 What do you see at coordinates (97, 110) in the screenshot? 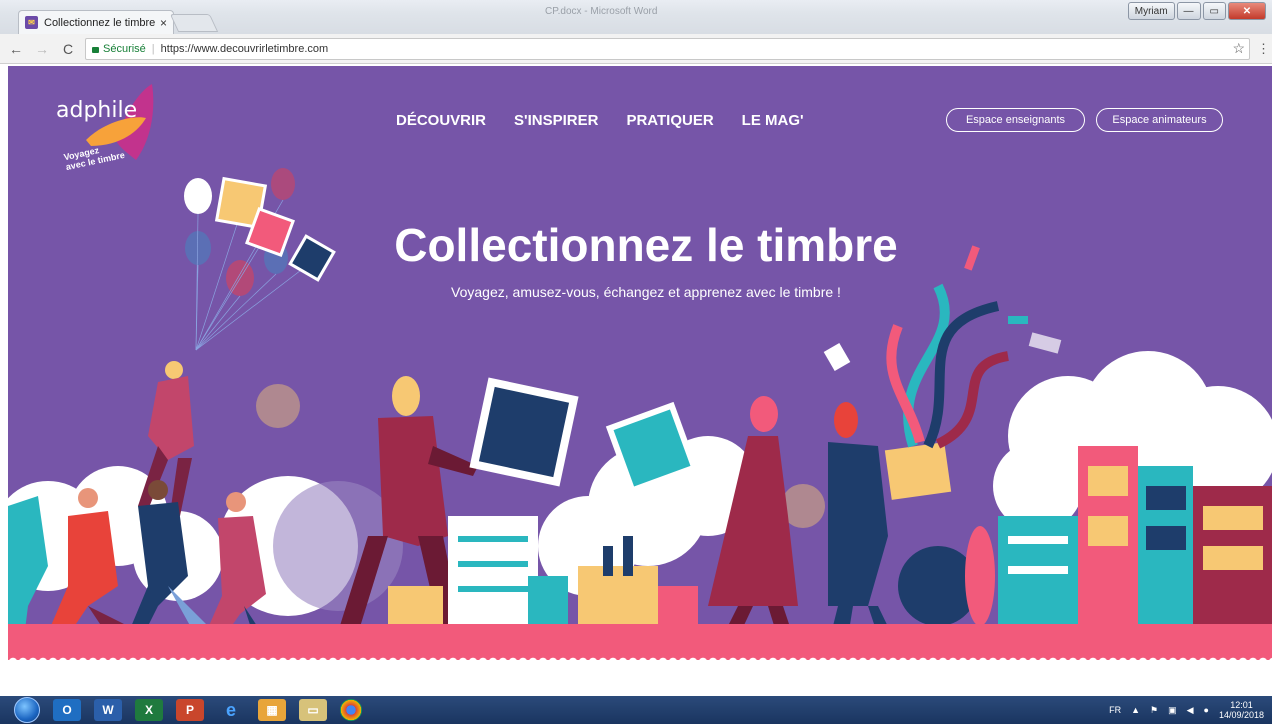
I see `logo-wordmark: adphile` at bounding box center [97, 110].